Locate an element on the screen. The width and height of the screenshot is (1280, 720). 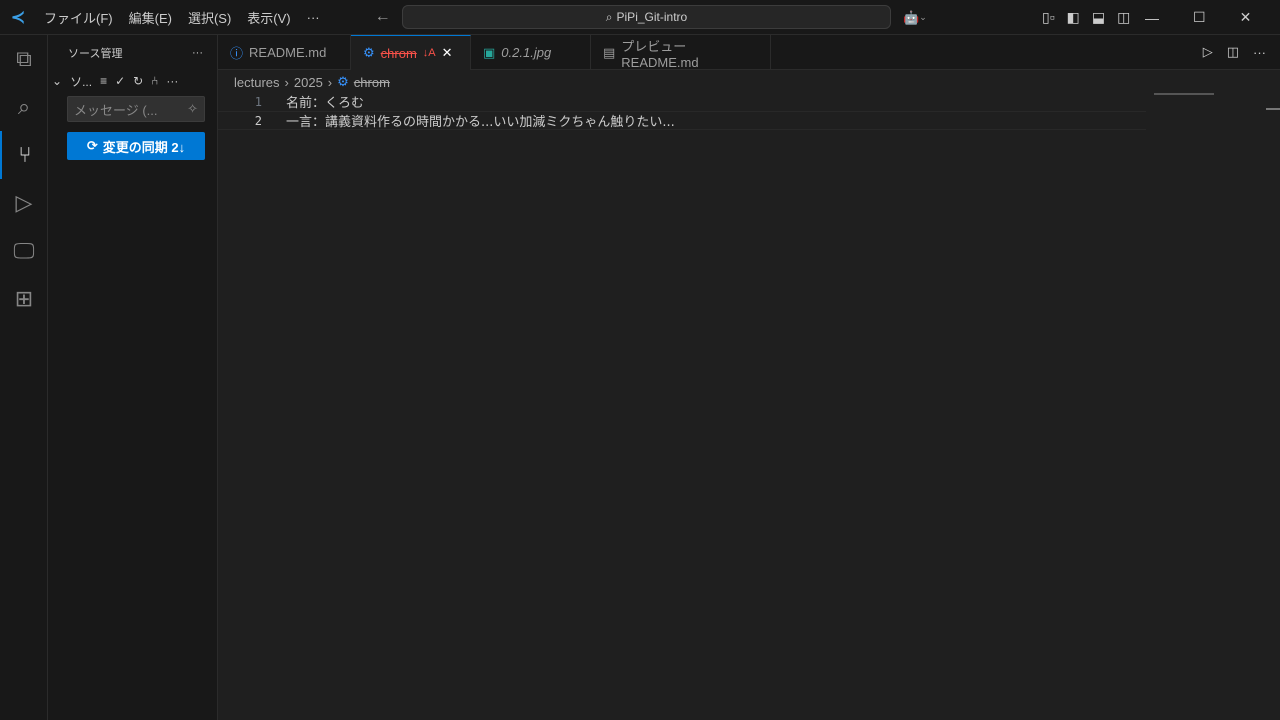
scrollbar is located at coordinates (1273, 109).